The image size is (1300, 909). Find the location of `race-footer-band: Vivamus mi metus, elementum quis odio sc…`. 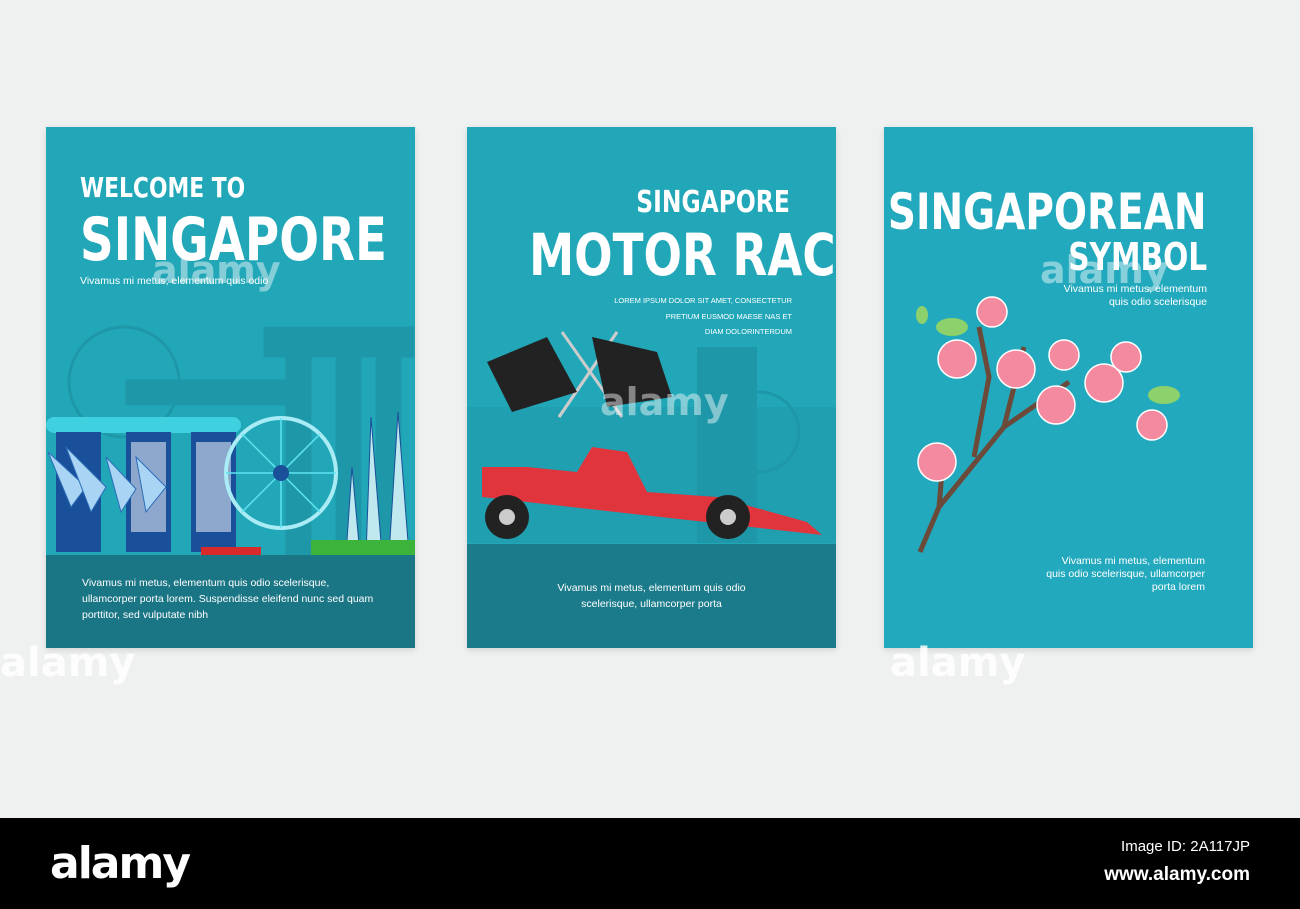

race-footer-band: Vivamus mi metus, elementum quis odio sc… is located at coordinates (651, 596).